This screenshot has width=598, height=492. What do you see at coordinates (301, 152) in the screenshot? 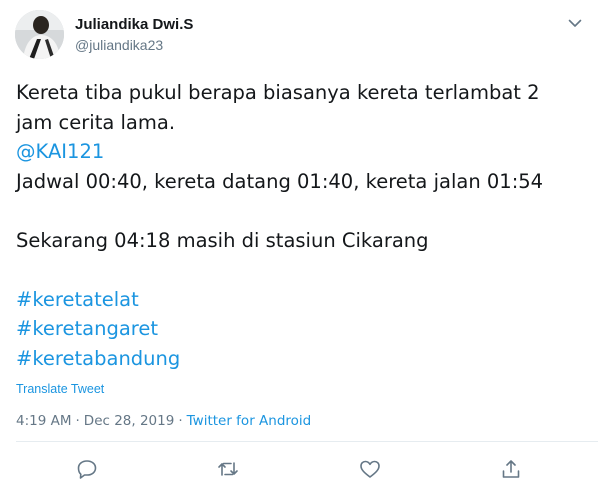
I see `mention-link: @KAI121` at bounding box center [301, 152].